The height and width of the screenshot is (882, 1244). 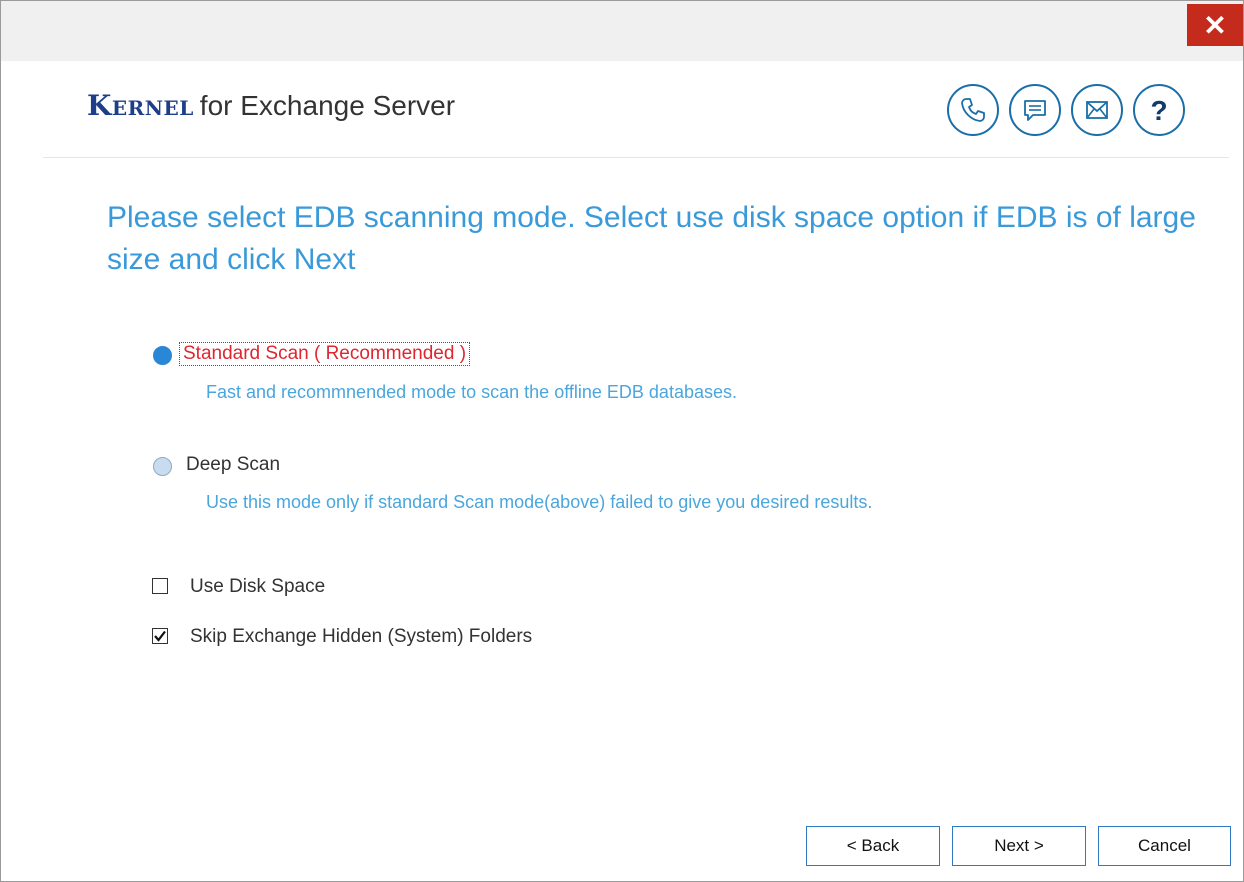 I want to click on checkmark-icon, so click(x=160, y=636).